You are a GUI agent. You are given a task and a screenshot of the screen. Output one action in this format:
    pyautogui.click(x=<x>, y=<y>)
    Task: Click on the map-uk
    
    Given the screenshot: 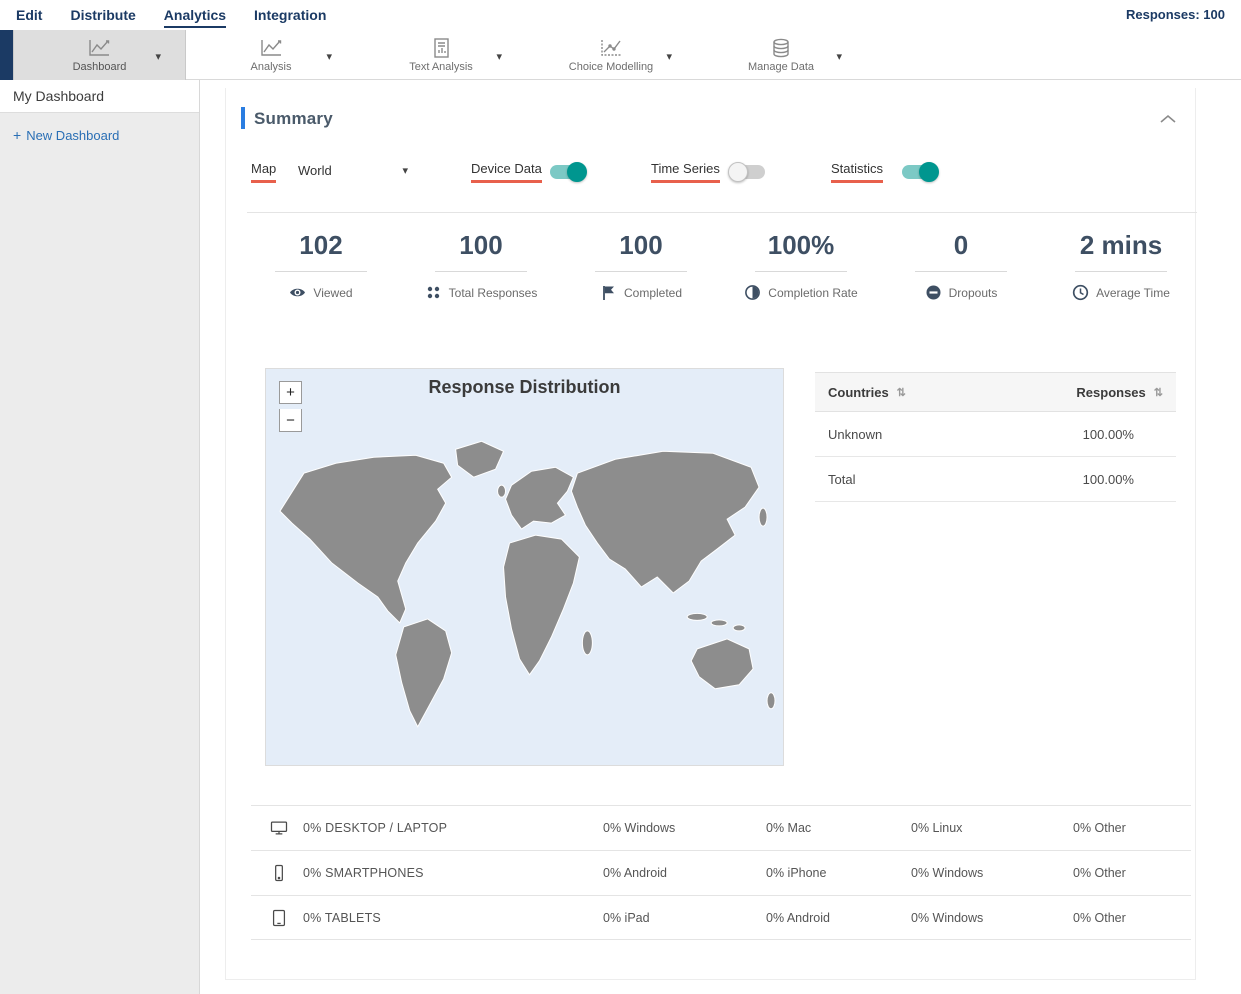 What is the action you would take?
    pyautogui.click(x=502, y=491)
    